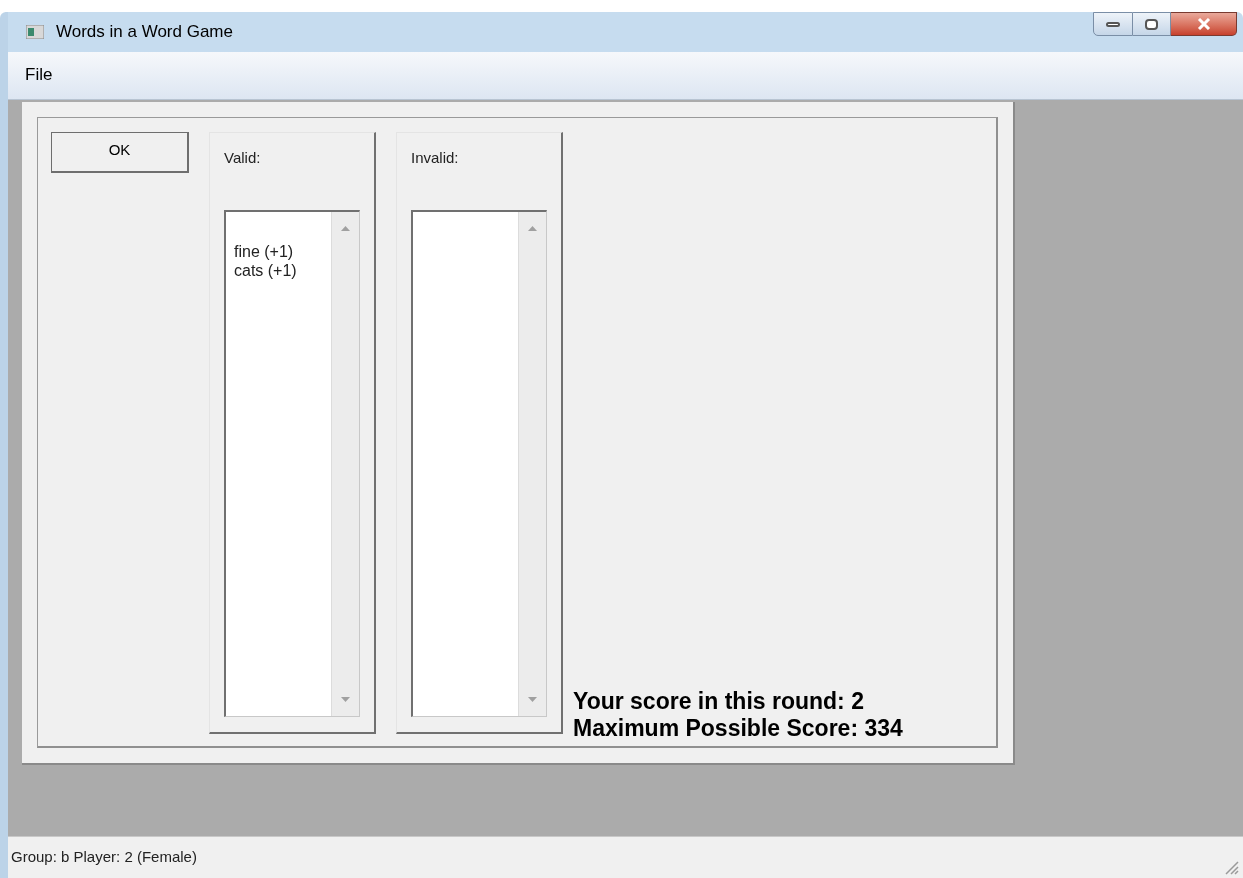  Describe the element at coordinates (104, 857) in the screenshot. I see `status-text: Group: b Player: 2 (Female)` at that location.